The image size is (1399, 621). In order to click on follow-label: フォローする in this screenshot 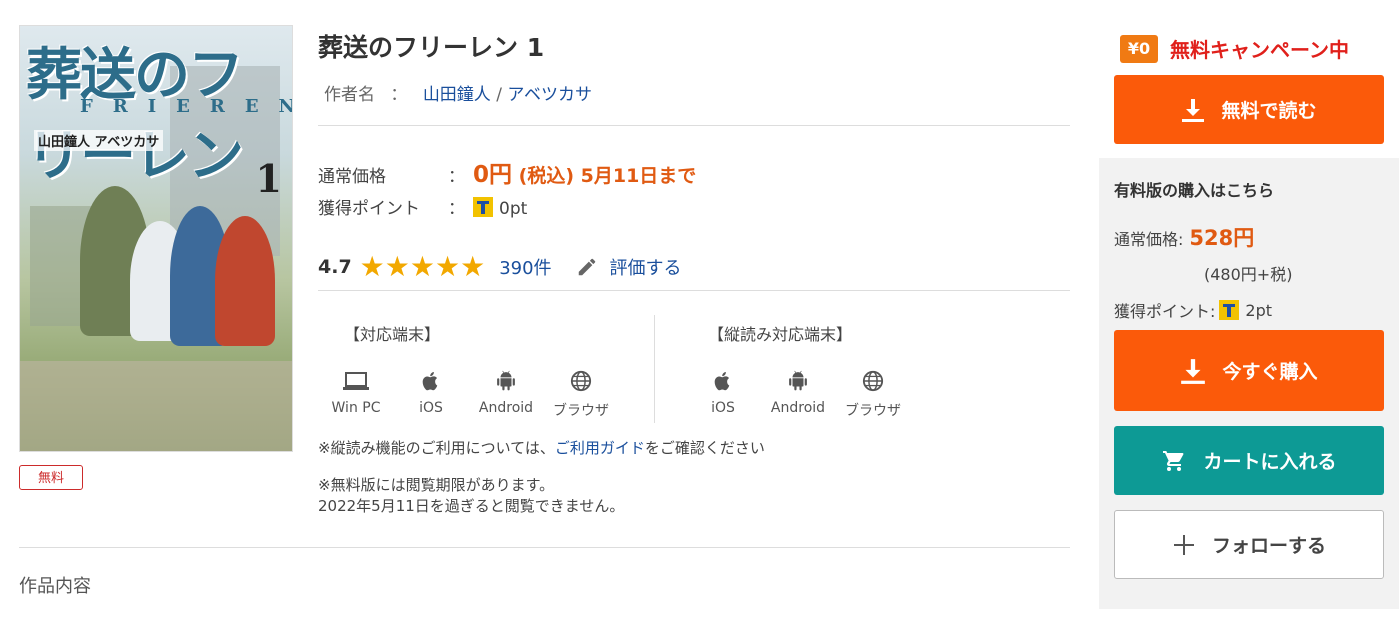, I will do `click(1268, 546)`.